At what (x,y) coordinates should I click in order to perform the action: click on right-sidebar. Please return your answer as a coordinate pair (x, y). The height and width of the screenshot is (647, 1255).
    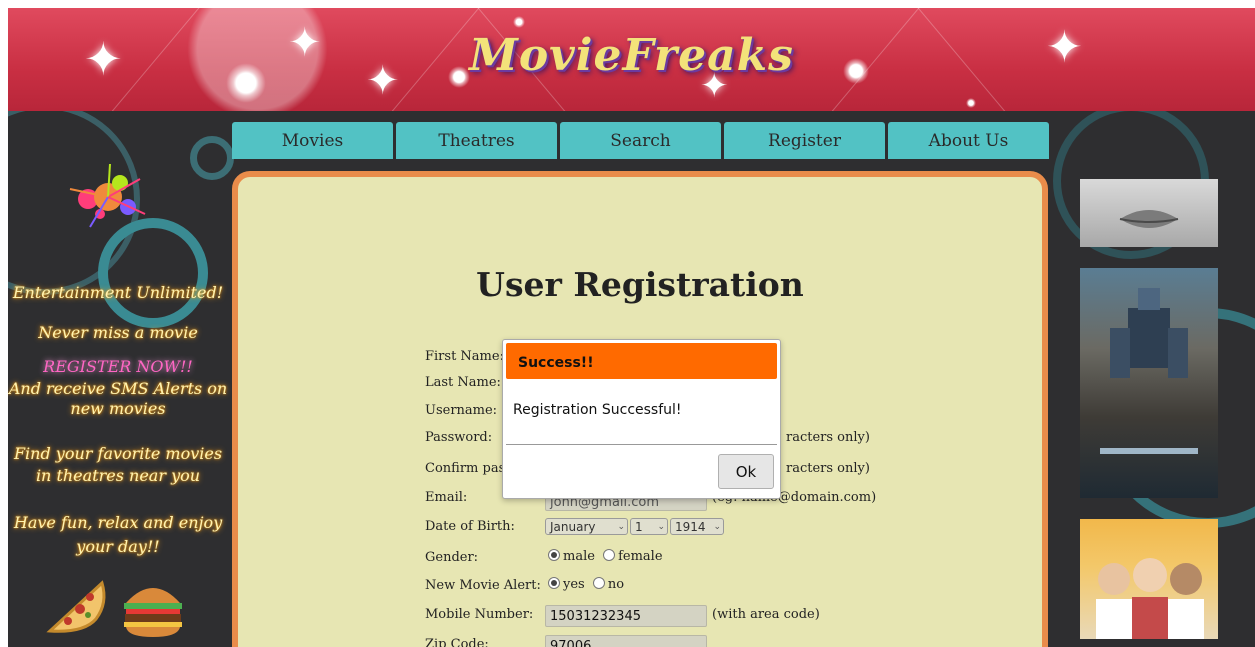
    Looking at the image, I should click on (1166, 379).